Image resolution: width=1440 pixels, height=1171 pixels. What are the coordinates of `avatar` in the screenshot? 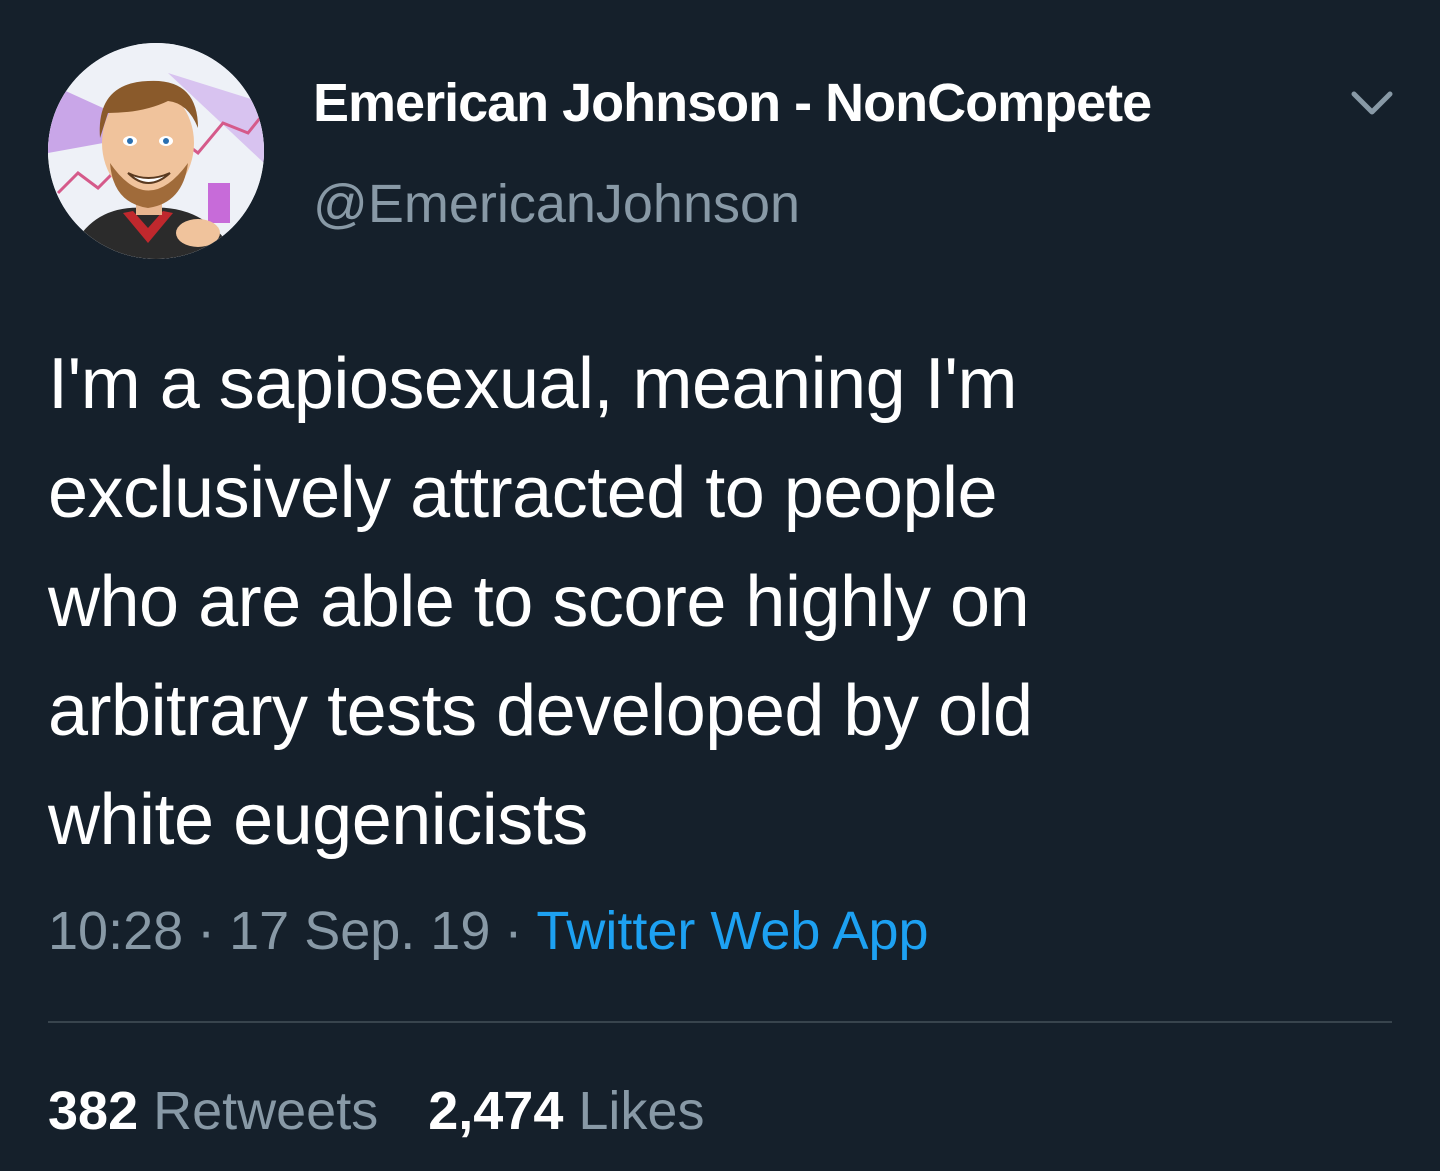 It's located at (156, 151).